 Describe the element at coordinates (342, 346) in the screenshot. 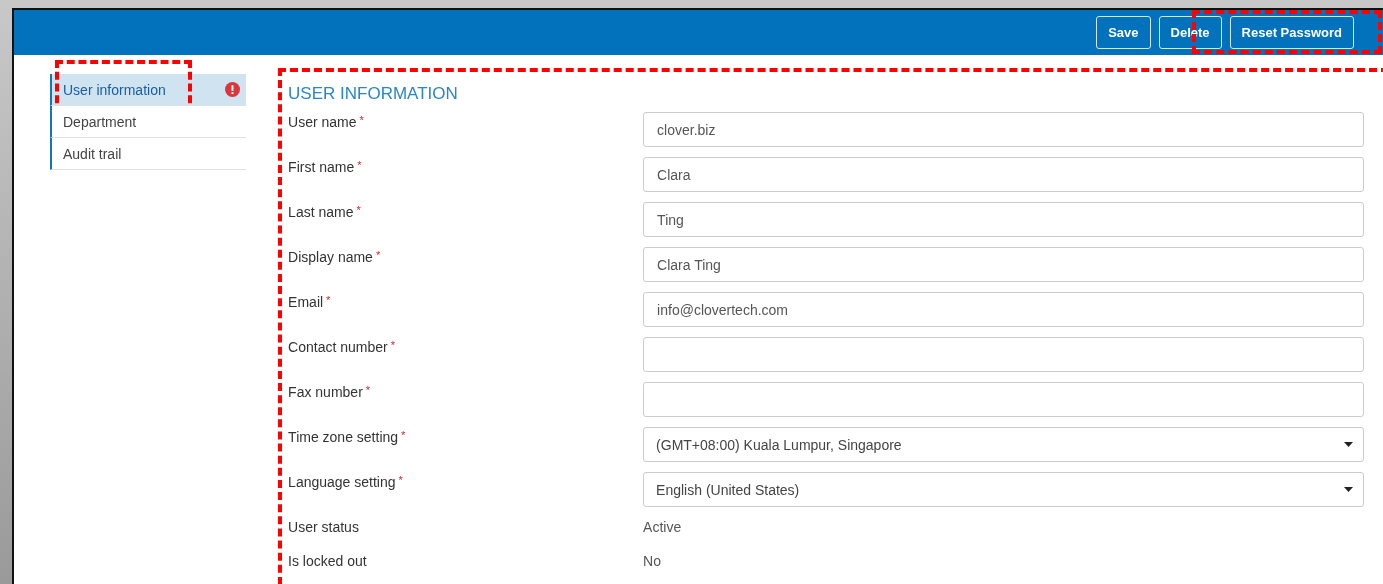

I see `field-label: Contact number *` at that location.